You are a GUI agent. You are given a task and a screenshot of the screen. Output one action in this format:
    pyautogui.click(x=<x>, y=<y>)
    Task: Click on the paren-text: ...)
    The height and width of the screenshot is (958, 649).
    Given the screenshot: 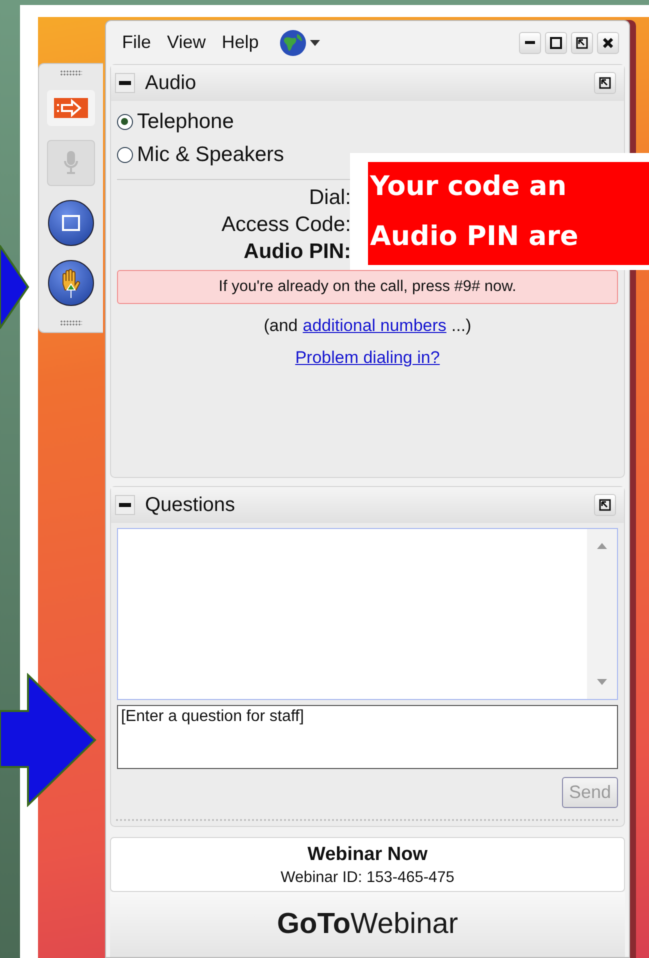 What is the action you would take?
    pyautogui.click(x=461, y=326)
    